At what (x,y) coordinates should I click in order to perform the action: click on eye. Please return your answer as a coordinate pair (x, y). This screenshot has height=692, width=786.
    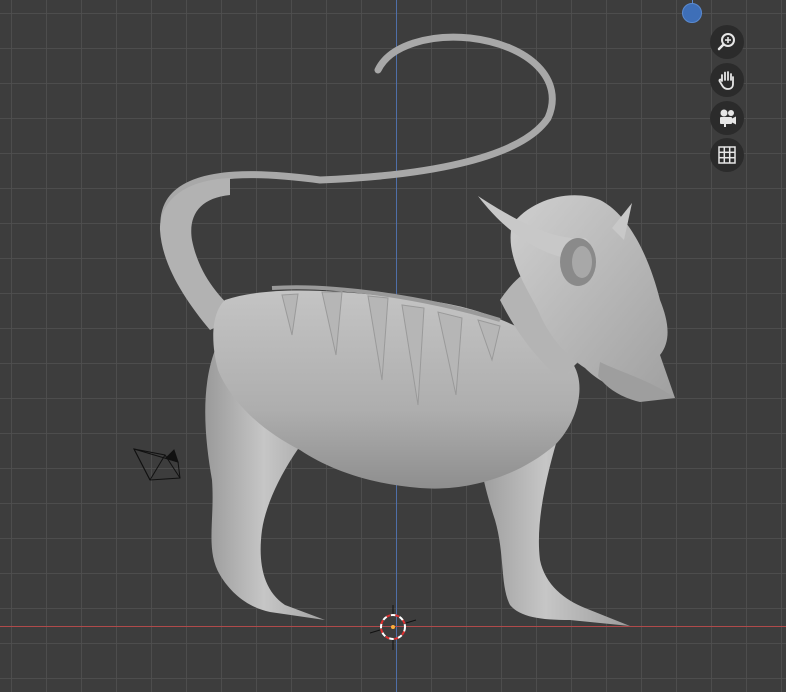
    Looking at the image, I should click on (582, 262).